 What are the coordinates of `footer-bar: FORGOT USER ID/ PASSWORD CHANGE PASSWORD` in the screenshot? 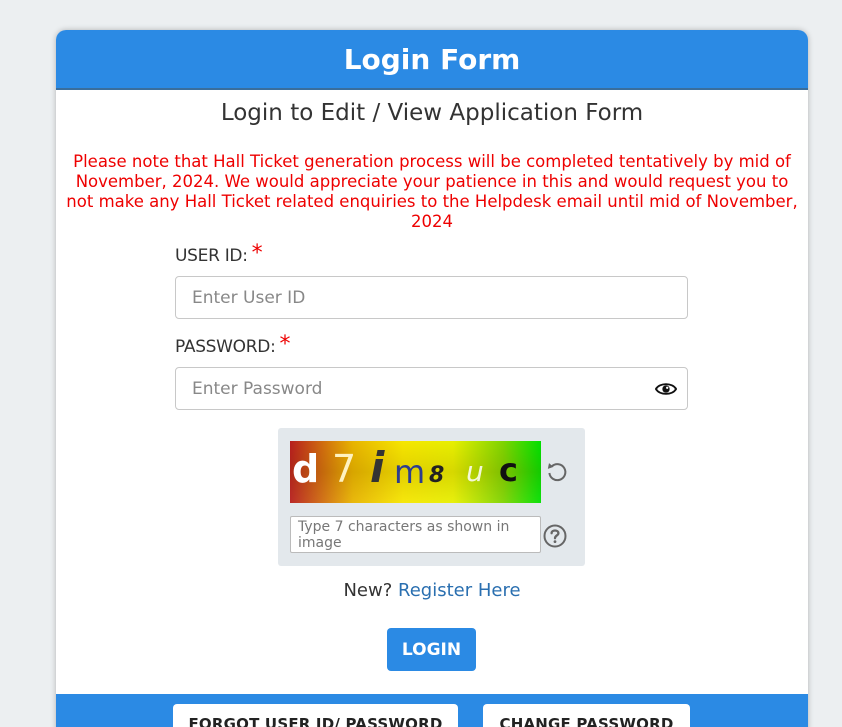 It's located at (432, 710).